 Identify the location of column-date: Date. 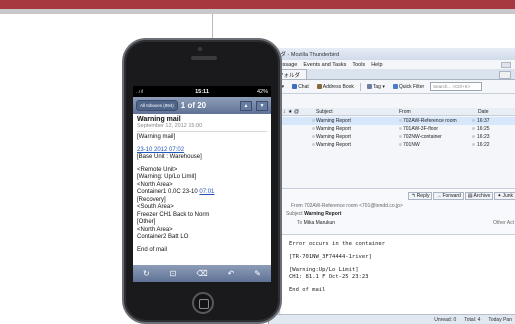
(483, 112).